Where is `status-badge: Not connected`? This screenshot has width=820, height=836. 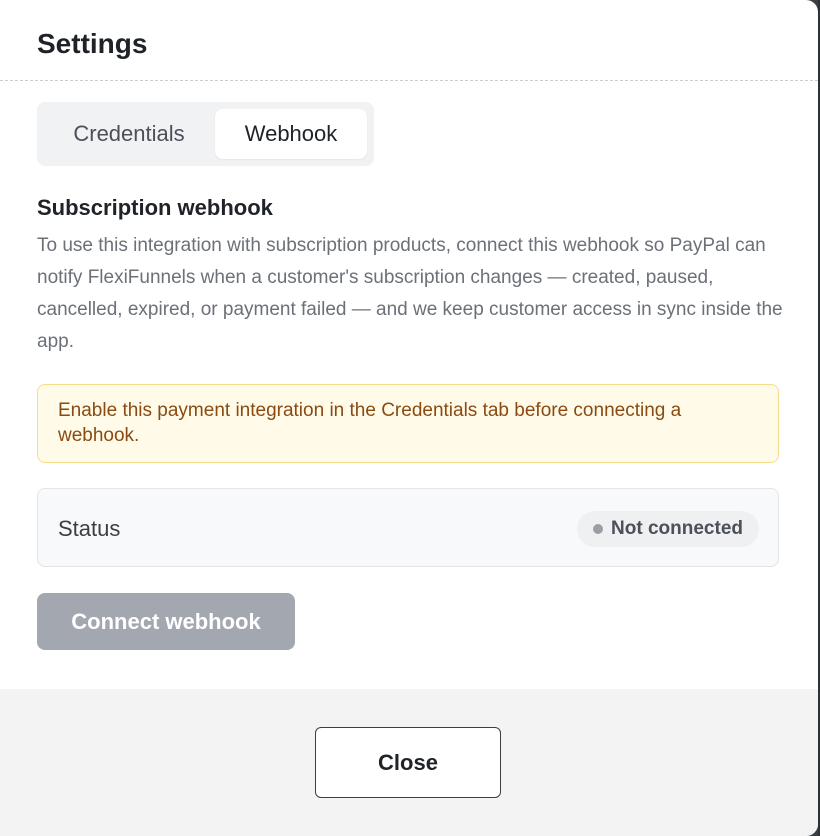
status-badge: Not connected is located at coordinates (668, 529).